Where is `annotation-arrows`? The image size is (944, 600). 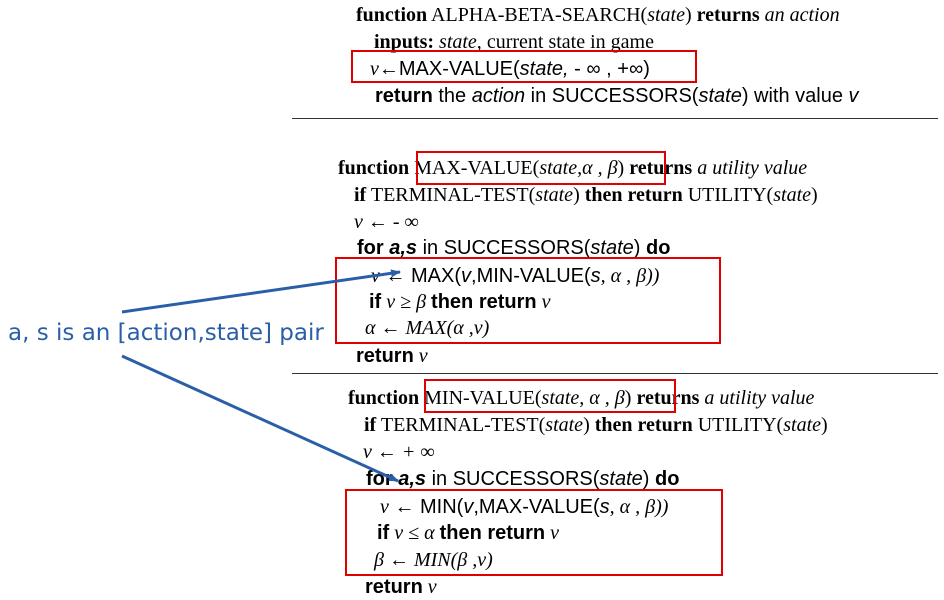
annotation-arrows is located at coordinates (261, 376).